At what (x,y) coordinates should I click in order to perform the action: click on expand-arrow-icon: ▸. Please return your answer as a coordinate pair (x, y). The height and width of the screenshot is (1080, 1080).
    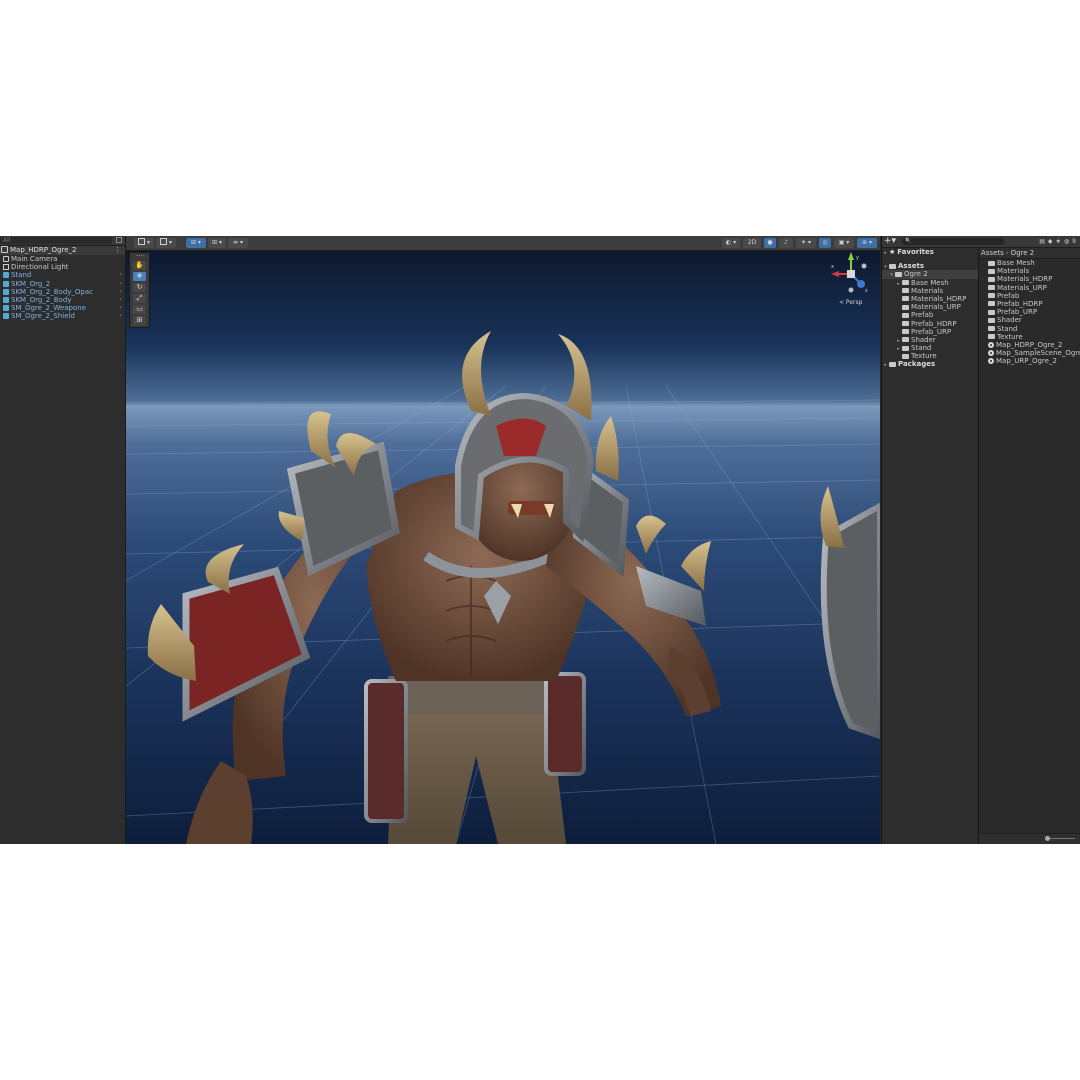
    Looking at the image, I should click on (885, 365).